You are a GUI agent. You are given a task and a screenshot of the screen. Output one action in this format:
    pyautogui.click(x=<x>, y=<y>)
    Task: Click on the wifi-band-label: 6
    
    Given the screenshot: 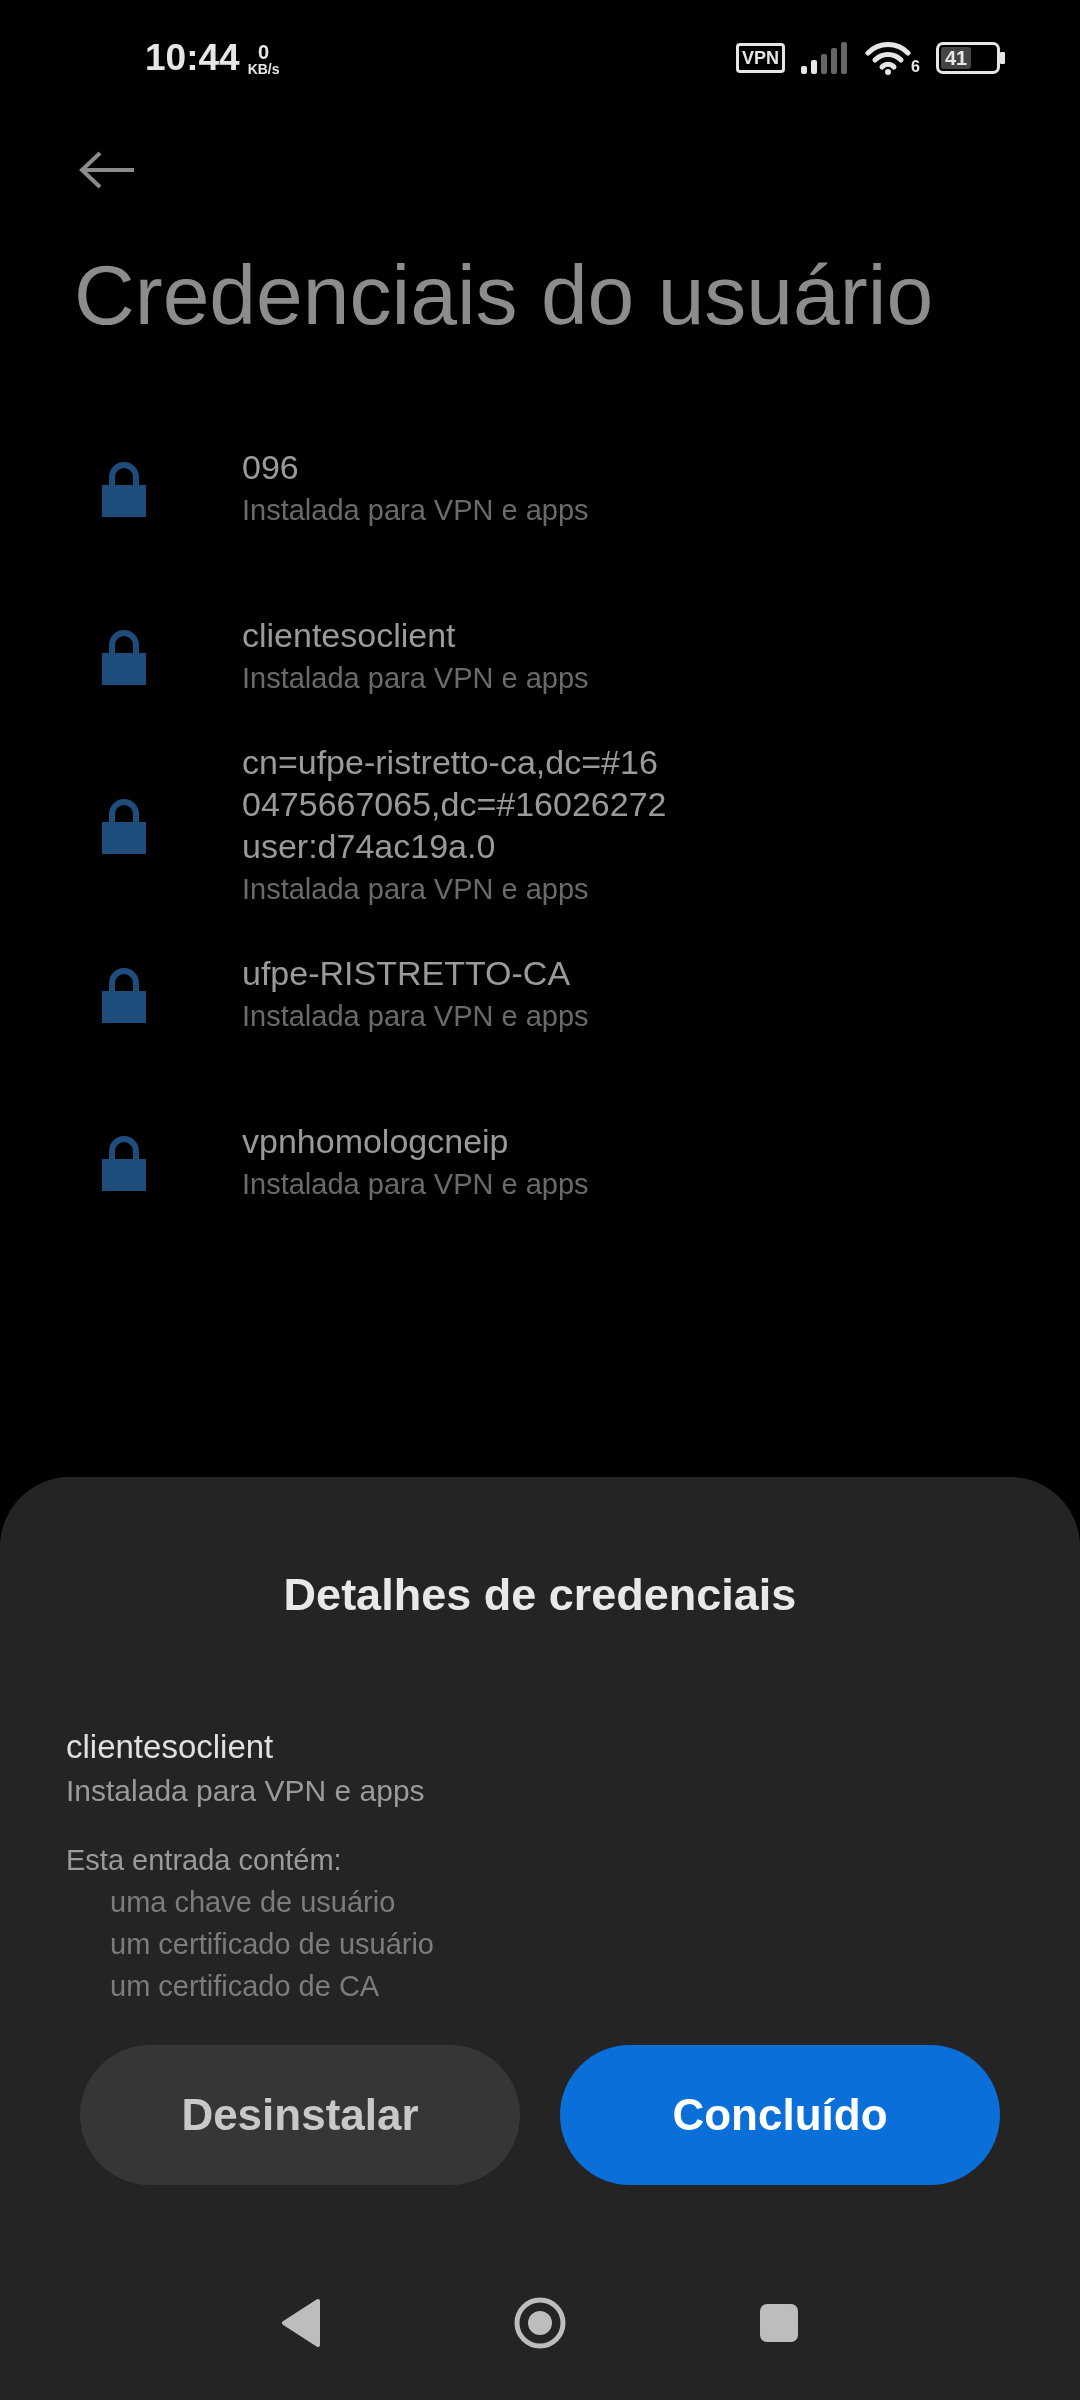 What is the action you would take?
    pyautogui.click(x=915, y=66)
    